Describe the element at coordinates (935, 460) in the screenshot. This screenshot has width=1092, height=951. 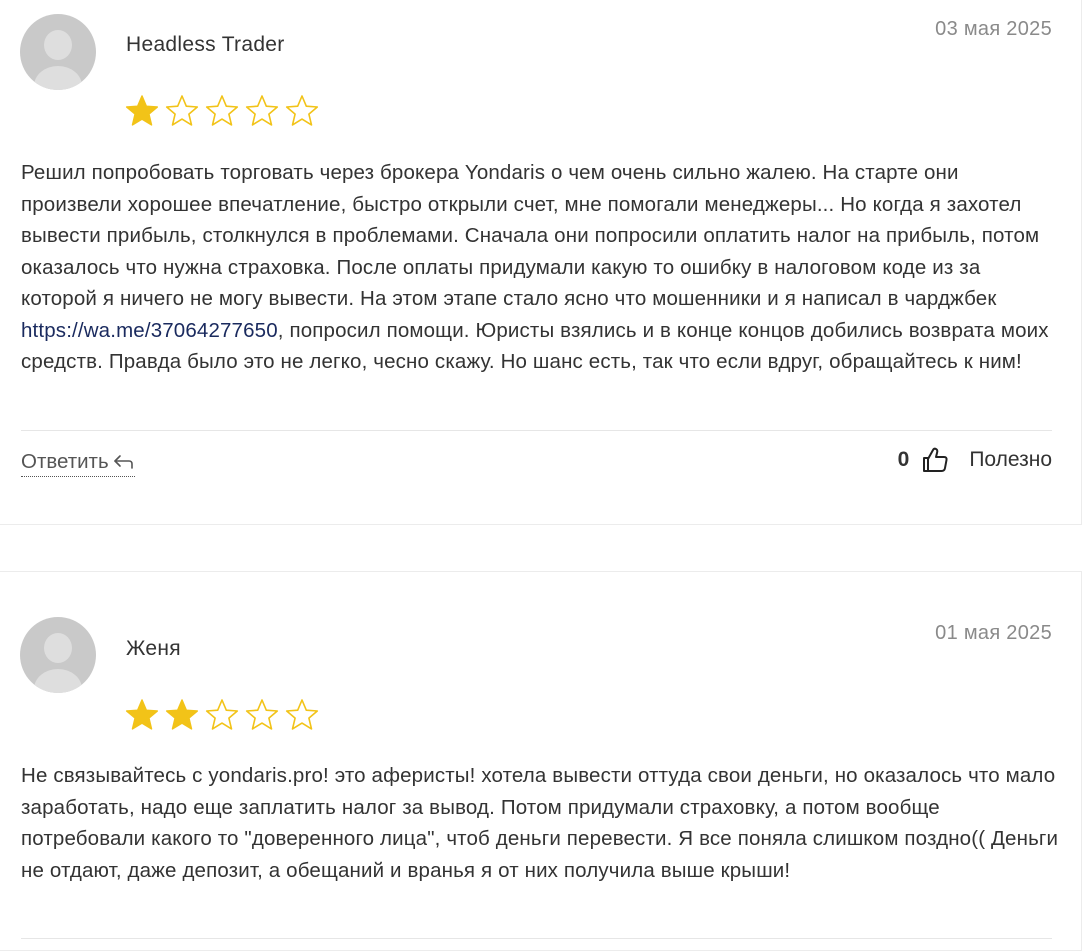
I see `thumbs-up-icon` at that location.